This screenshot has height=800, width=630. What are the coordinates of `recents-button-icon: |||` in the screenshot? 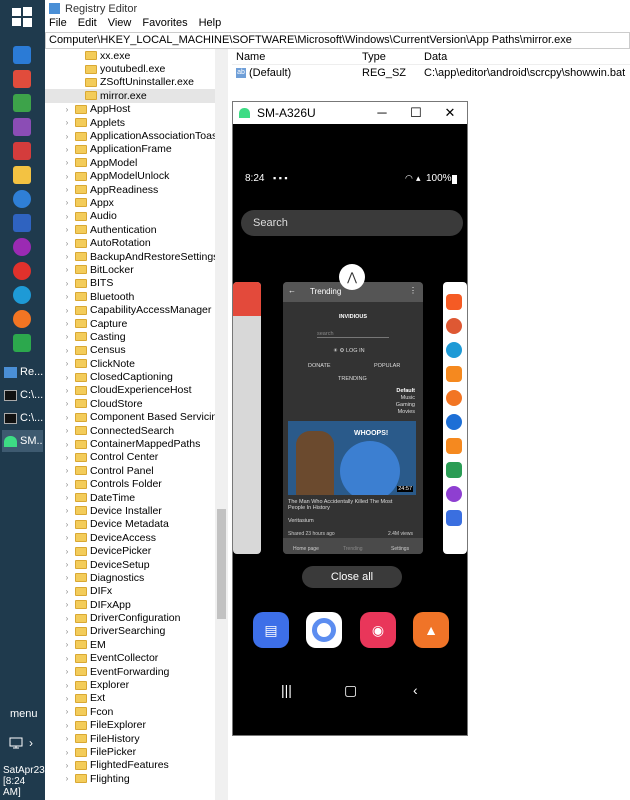 It's located at (286, 690).